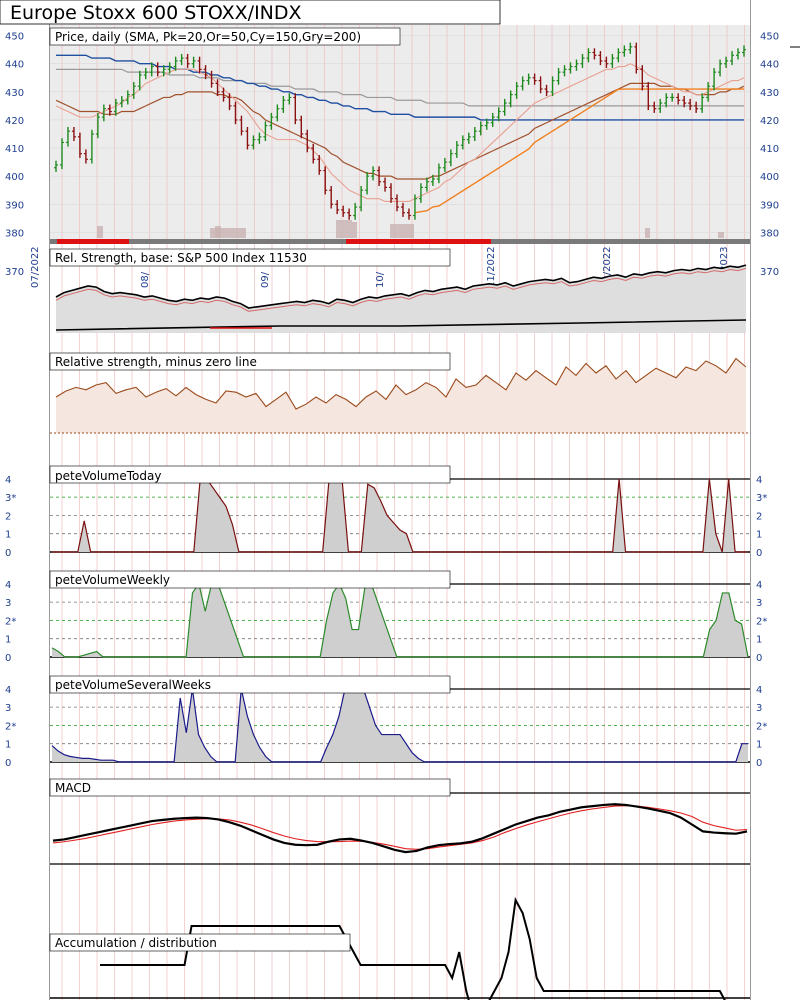 The height and width of the screenshot is (1000, 800). I want to click on price-ytick-right: 410, so click(769, 149).